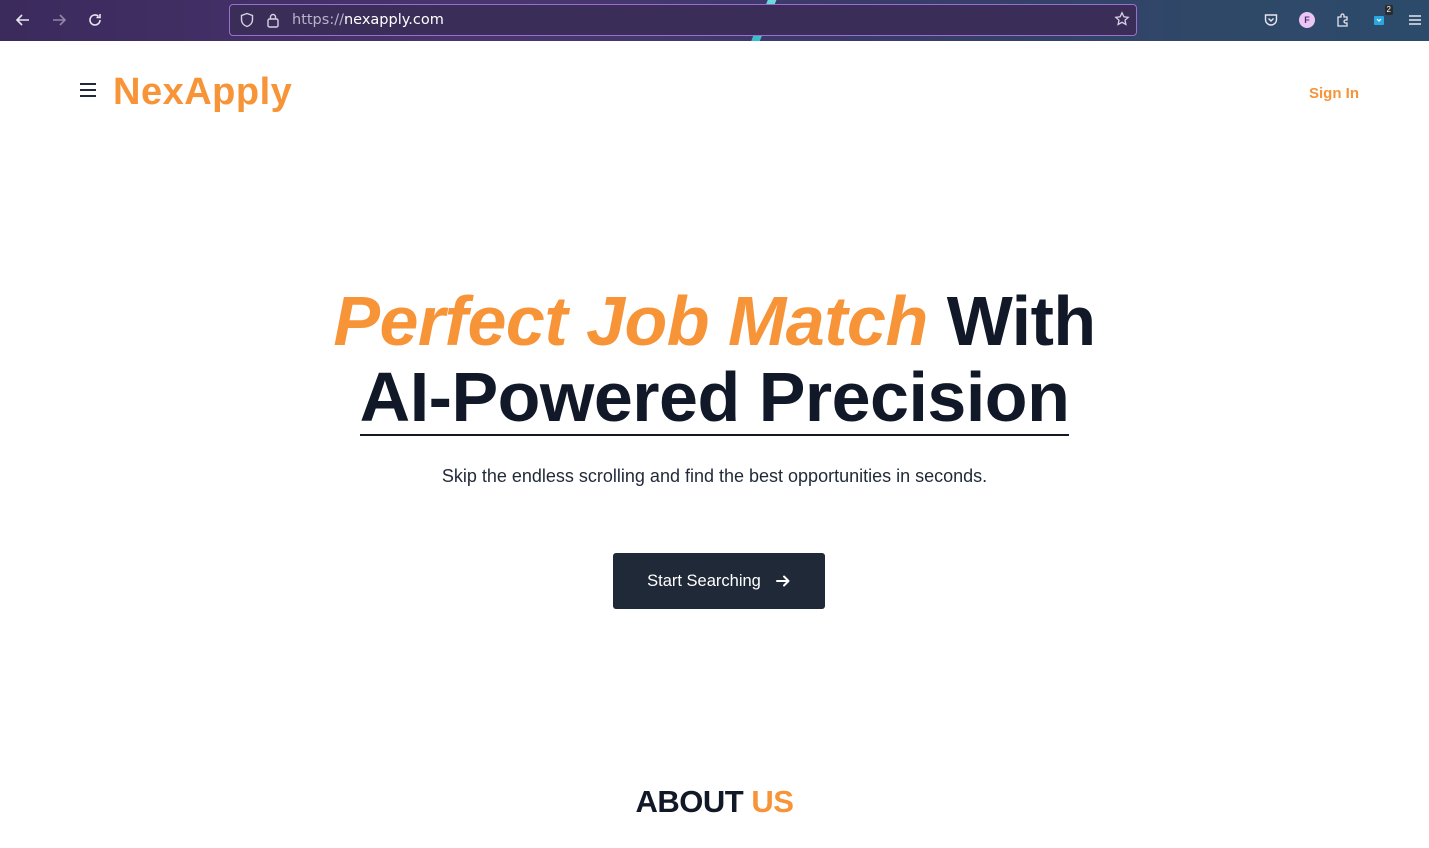 This screenshot has height=848, width=1429. I want to click on extension-icon, so click(1379, 20).